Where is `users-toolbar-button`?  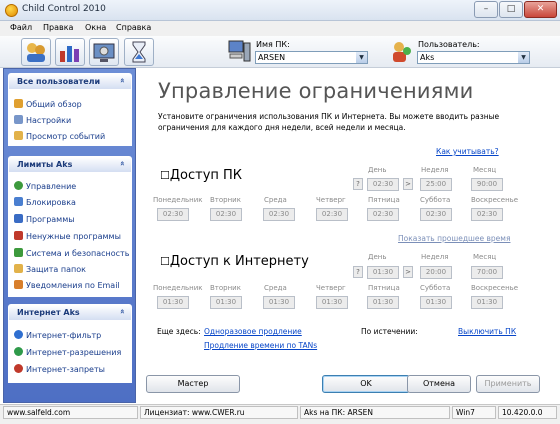
users-toolbar-button is located at coordinates (36, 52).